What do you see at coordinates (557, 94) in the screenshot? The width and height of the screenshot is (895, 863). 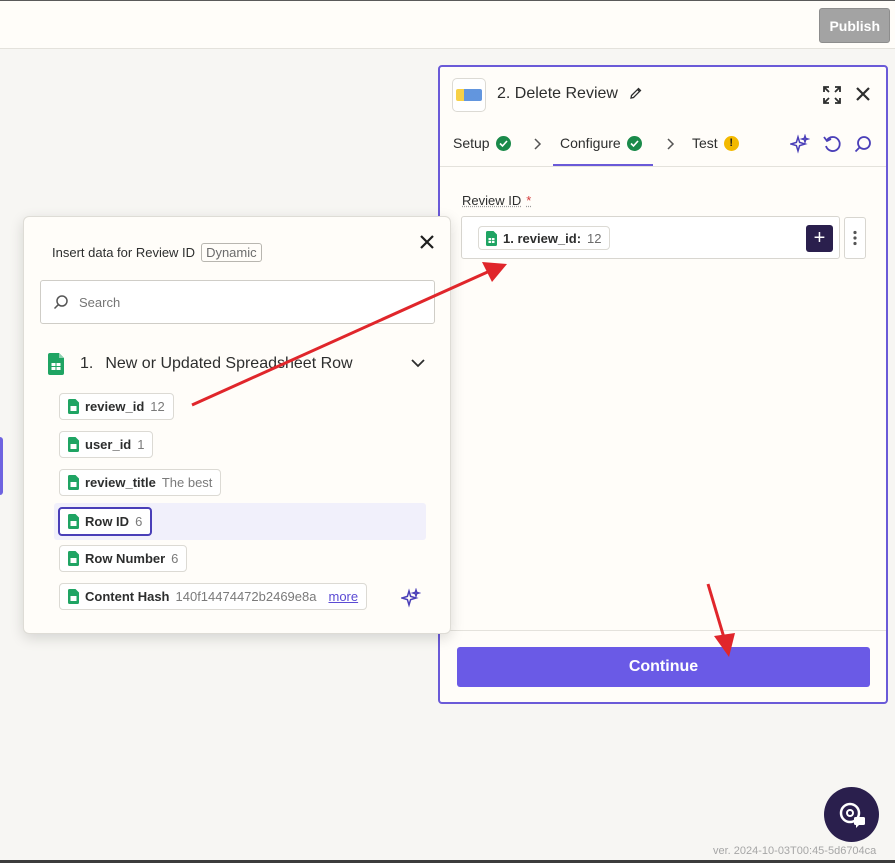 I see `step-title: 2. Delete Review` at bounding box center [557, 94].